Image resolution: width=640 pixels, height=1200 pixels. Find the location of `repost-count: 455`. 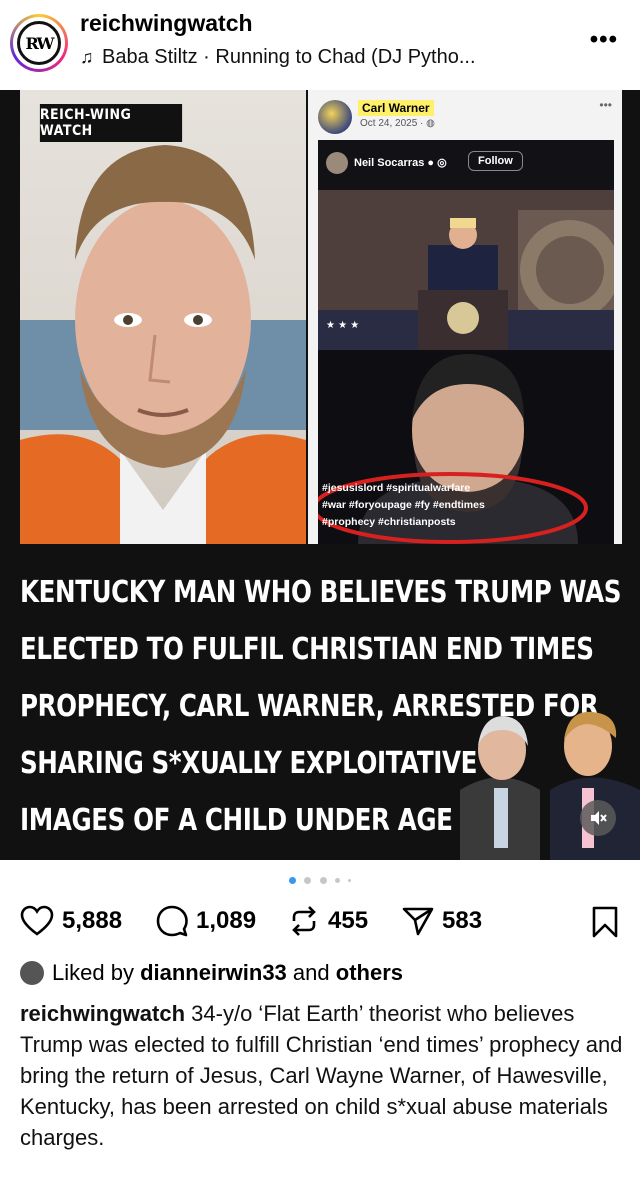

repost-count: 455 is located at coordinates (348, 920).